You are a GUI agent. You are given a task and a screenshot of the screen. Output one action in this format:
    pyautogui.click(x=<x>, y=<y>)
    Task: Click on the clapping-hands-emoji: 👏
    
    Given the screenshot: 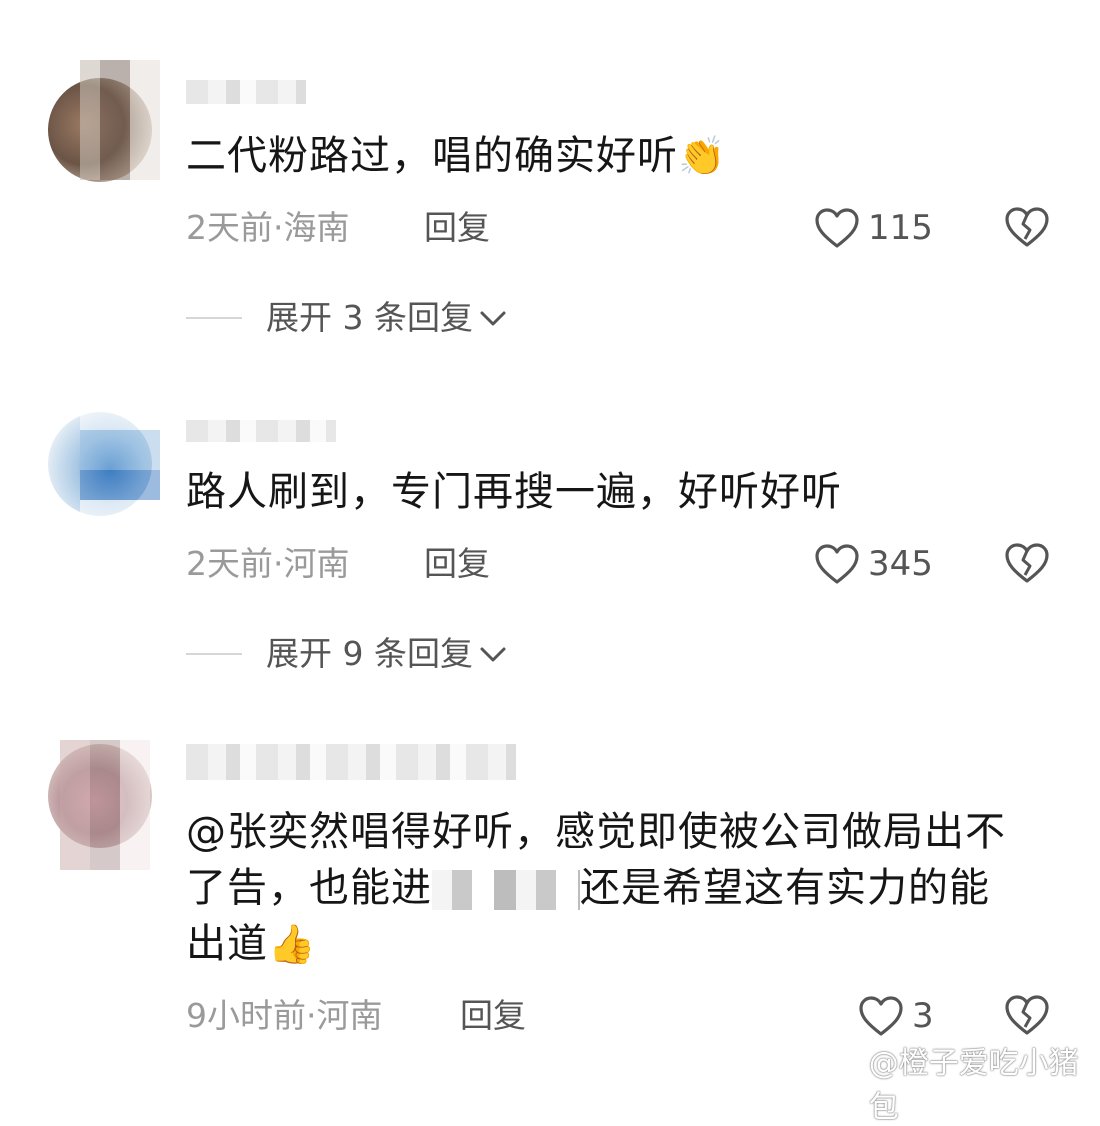 What is the action you would take?
    pyautogui.click(x=702, y=156)
    